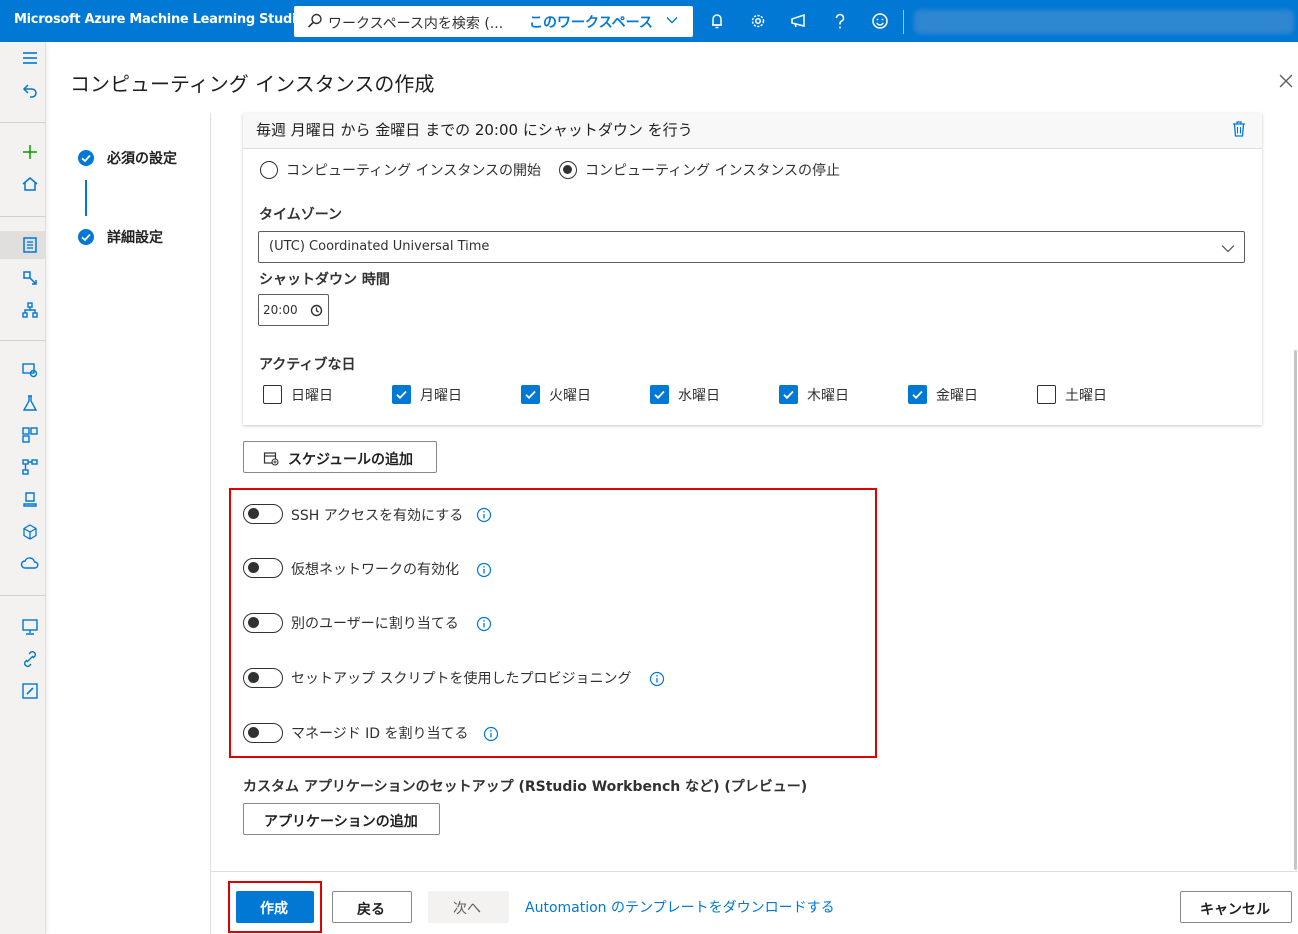 The height and width of the screenshot is (934, 1298). I want to click on help-icon, so click(840, 21).